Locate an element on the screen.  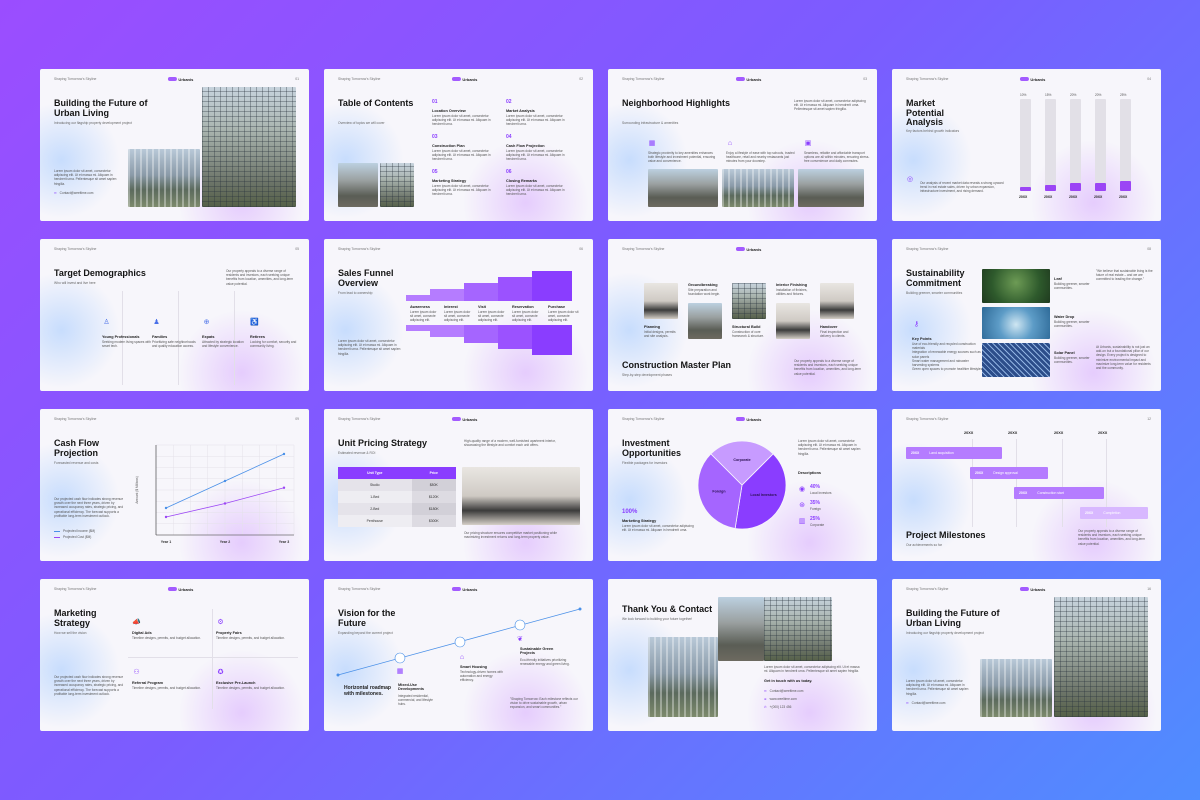
table-cell: 2-Bed is located at coordinates (375, 509).